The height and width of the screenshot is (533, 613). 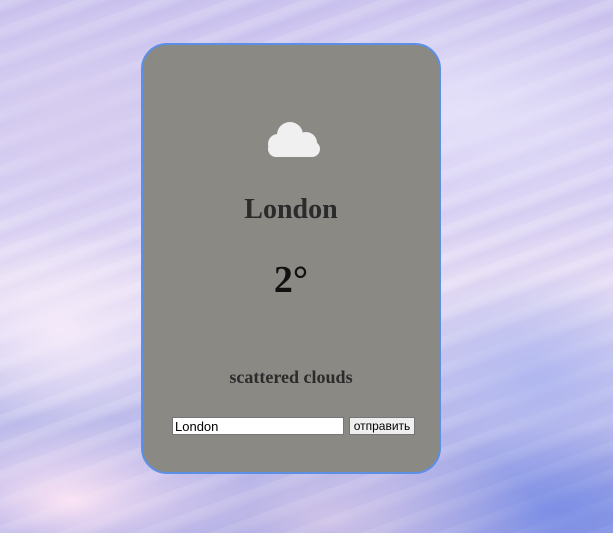 I want to click on city-name: London, so click(x=291, y=209).